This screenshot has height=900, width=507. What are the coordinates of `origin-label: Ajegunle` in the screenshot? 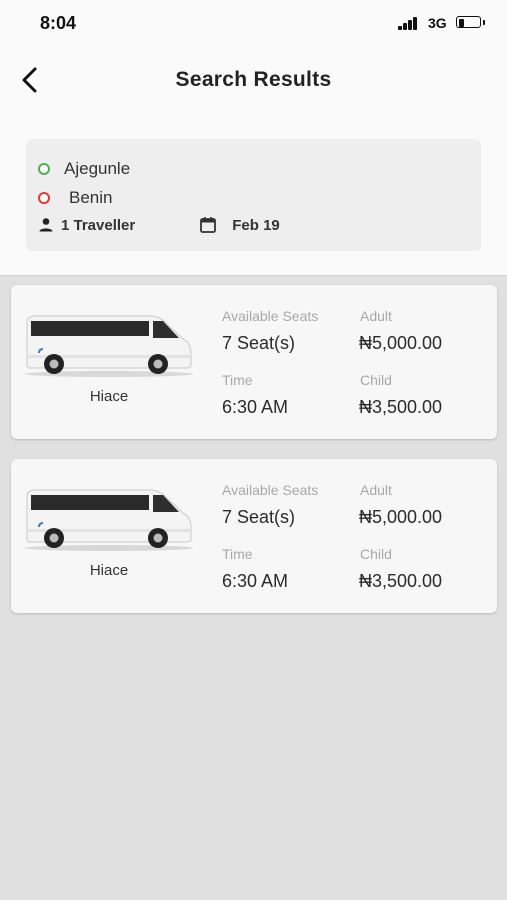 It's located at (97, 168).